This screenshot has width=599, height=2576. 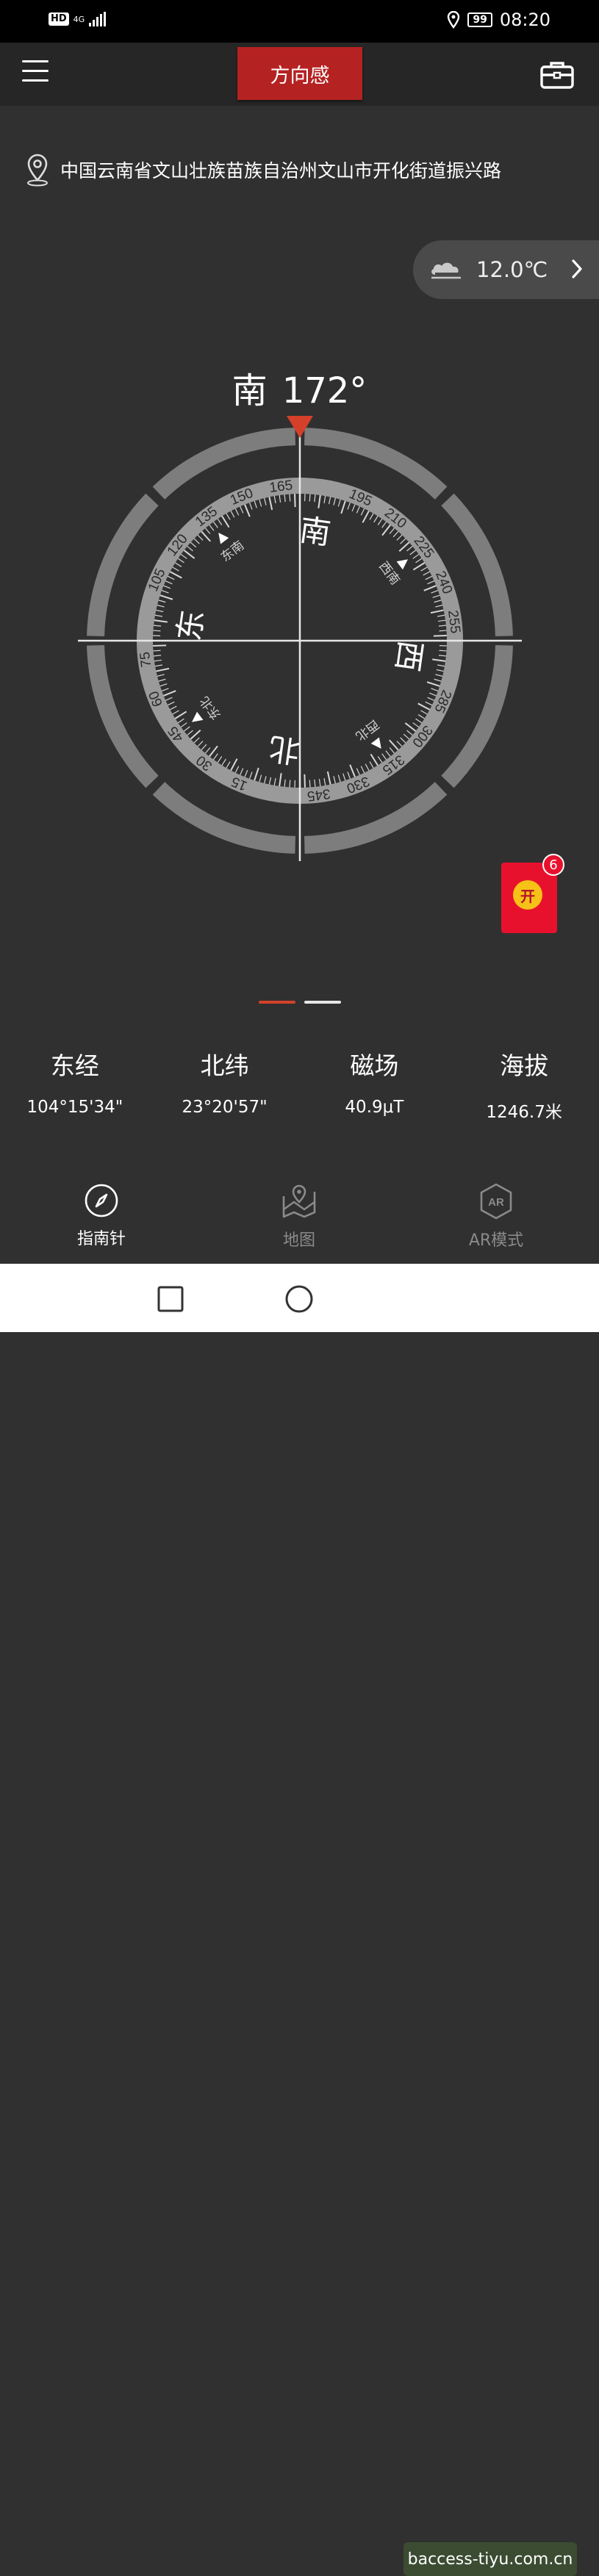 I want to click on bottom-nav: 指南针 地图 AR AR模式, so click(x=299, y=1223).